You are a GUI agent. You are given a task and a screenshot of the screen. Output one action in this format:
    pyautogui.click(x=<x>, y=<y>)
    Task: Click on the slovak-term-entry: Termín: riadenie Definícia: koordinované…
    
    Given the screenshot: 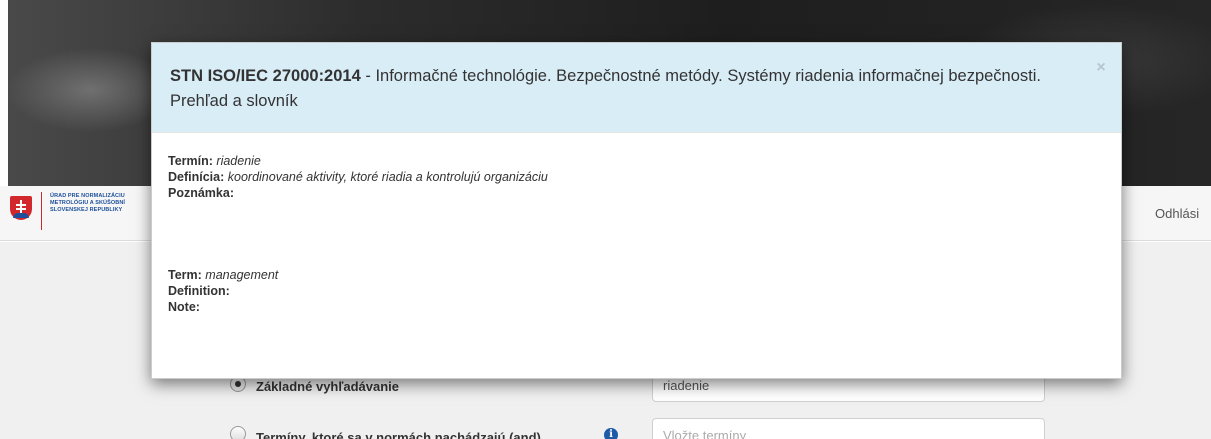 What is the action you would take?
    pyautogui.click(x=358, y=177)
    